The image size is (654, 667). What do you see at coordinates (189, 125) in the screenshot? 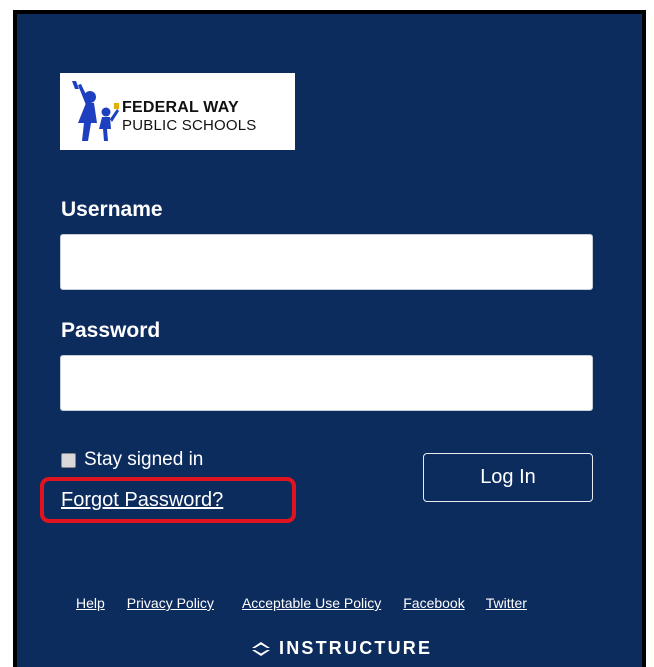
I see `logo-text-line2: PUBLIC SCHOOLS` at bounding box center [189, 125].